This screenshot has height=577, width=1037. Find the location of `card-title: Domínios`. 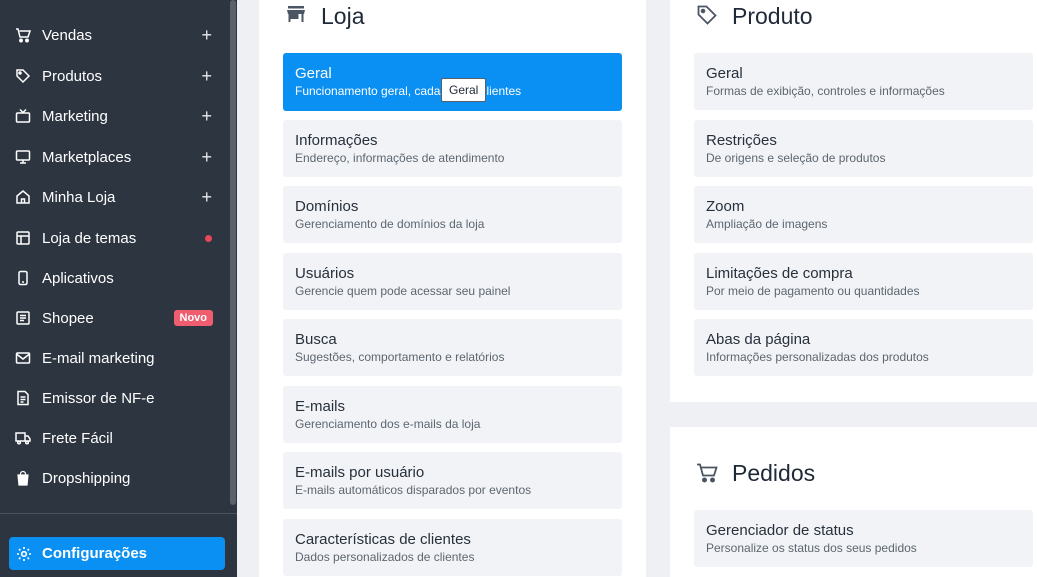

card-title: Domínios is located at coordinates (327, 206).